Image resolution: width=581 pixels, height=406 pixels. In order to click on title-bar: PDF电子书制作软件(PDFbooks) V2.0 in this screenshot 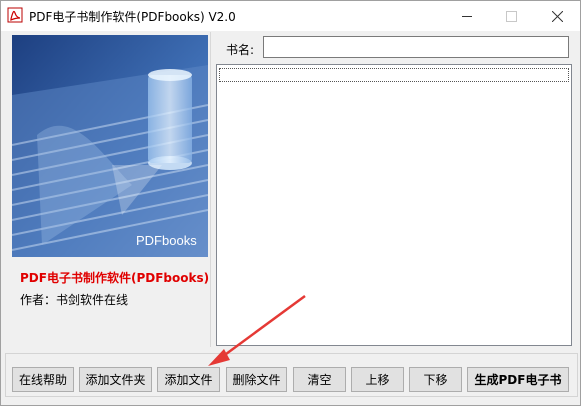, I will do `click(290, 16)`.